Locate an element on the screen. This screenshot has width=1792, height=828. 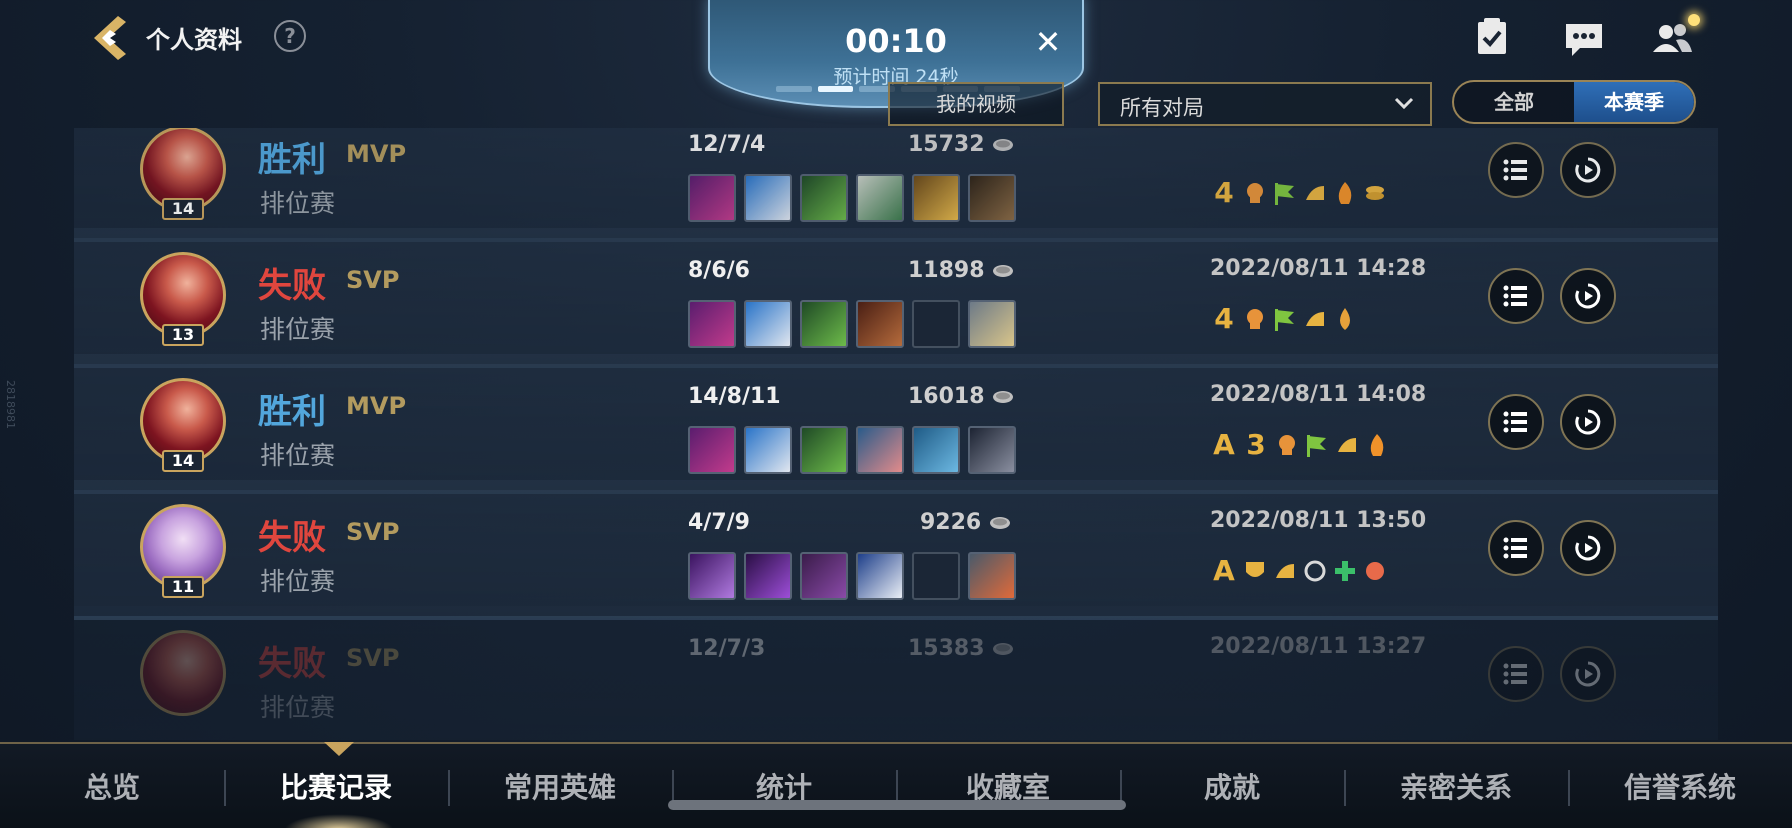
list-icon is located at coordinates (1515, 674).